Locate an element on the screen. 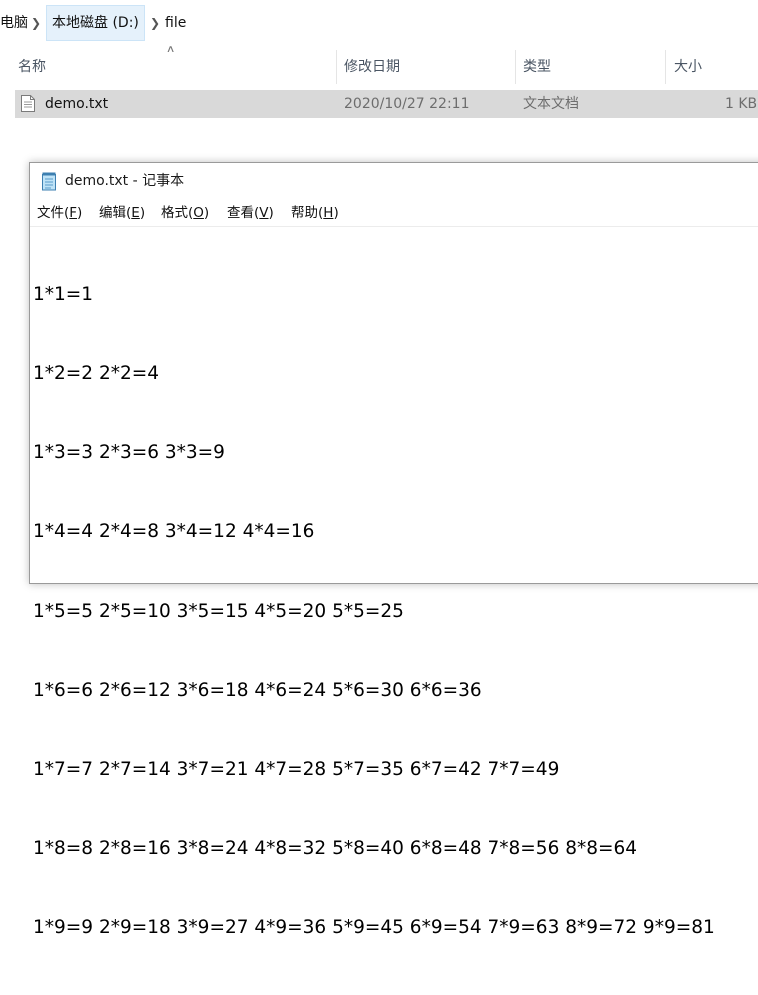 The image size is (758, 995). menu-label: 查看( is located at coordinates (243, 213).